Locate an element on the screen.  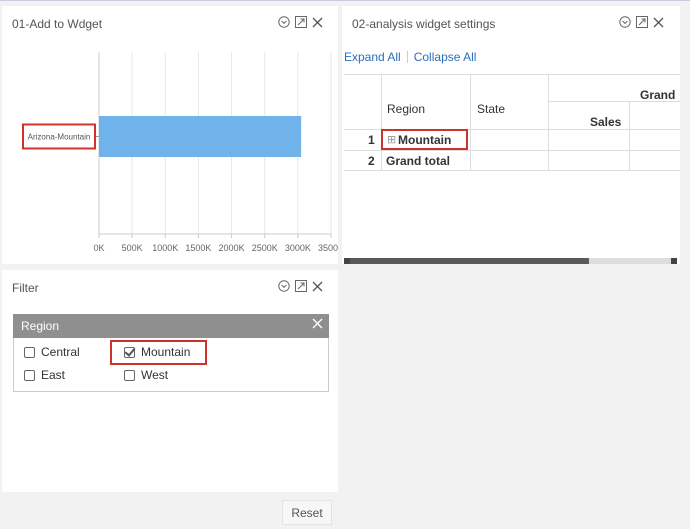
collapse-all-link: Collapse All is located at coordinates (445, 57).